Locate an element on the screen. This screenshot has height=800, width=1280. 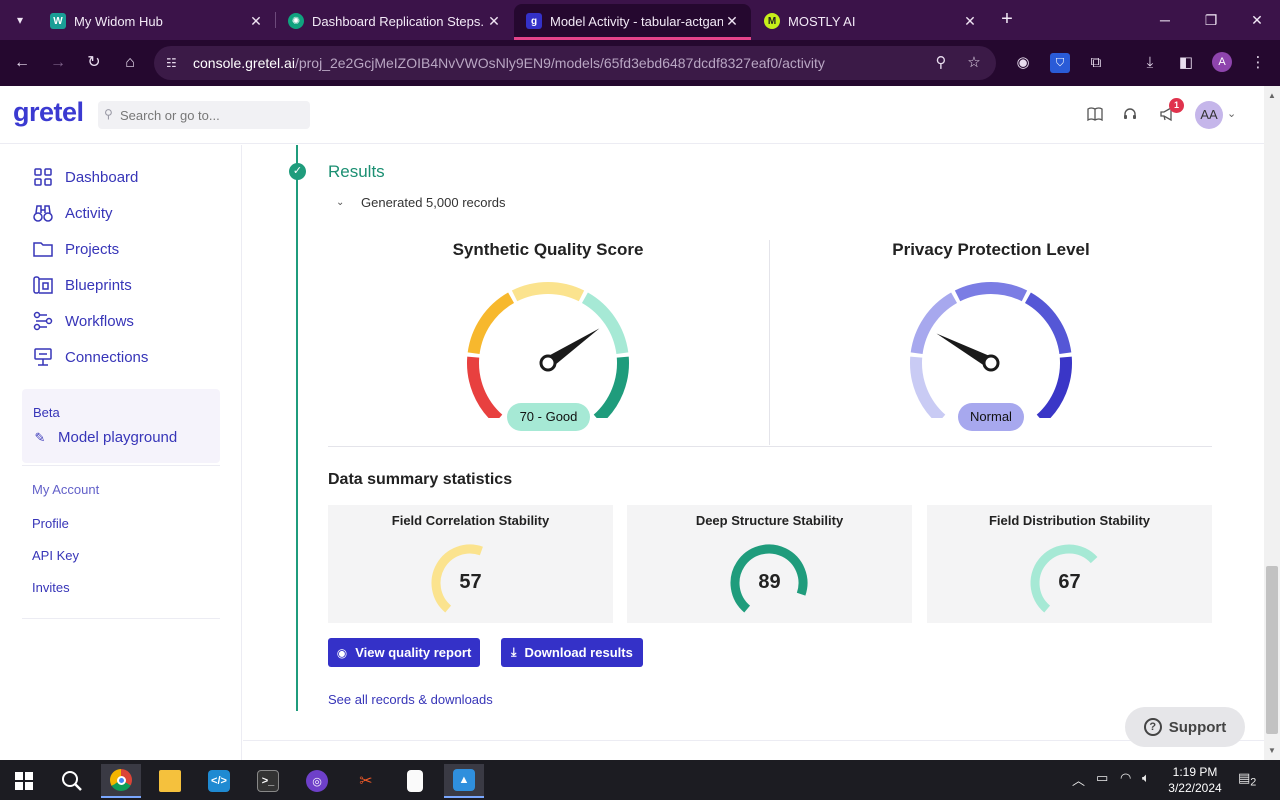
zoom-search-icon: ⚲ is located at coordinates (941, 63).